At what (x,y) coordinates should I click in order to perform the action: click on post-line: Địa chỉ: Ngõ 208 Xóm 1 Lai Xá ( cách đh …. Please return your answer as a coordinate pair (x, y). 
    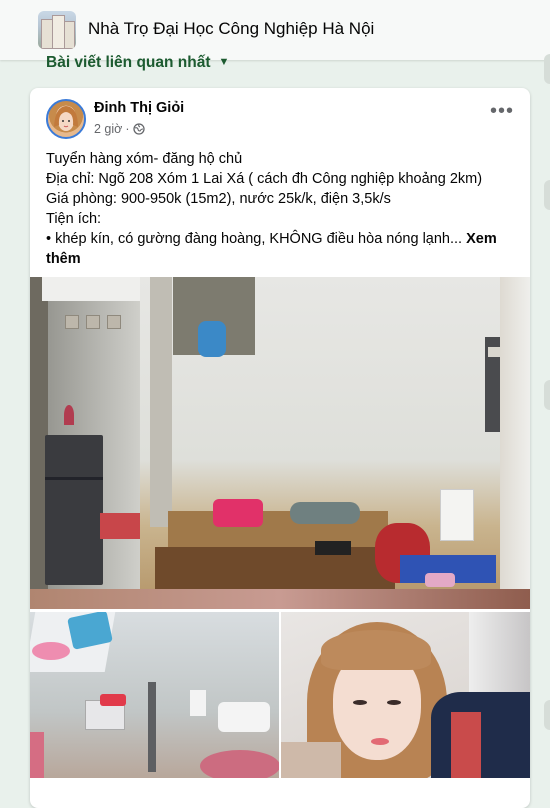
    Looking at the image, I should click on (264, 179).